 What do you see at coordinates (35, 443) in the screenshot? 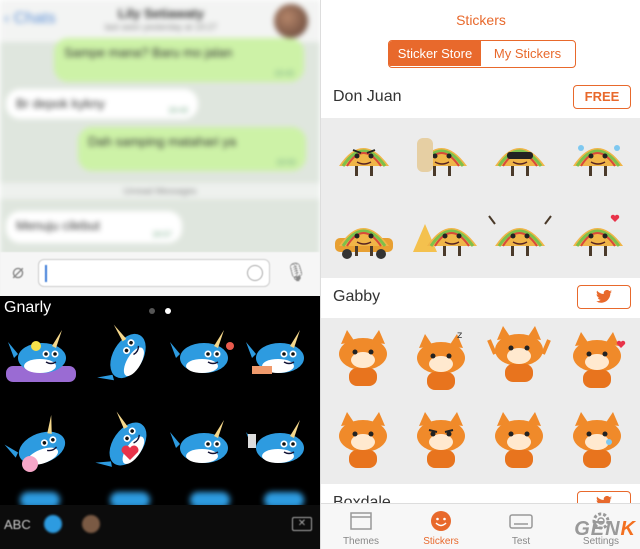
I see `narwhal-donut-sticker` at bounding box center [35, 443].